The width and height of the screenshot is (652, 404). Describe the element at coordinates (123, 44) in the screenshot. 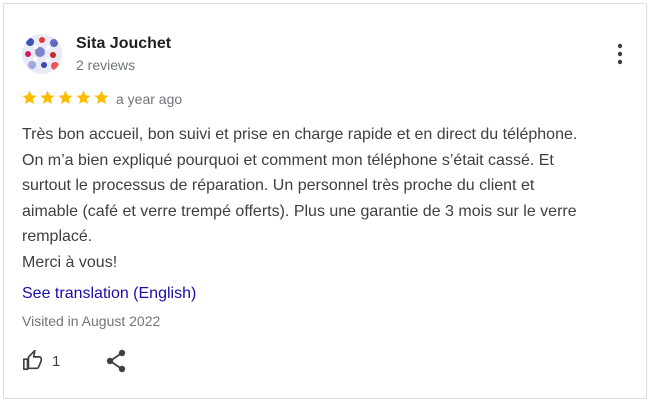

I see `author-name: Sita Jouchet` at that location.